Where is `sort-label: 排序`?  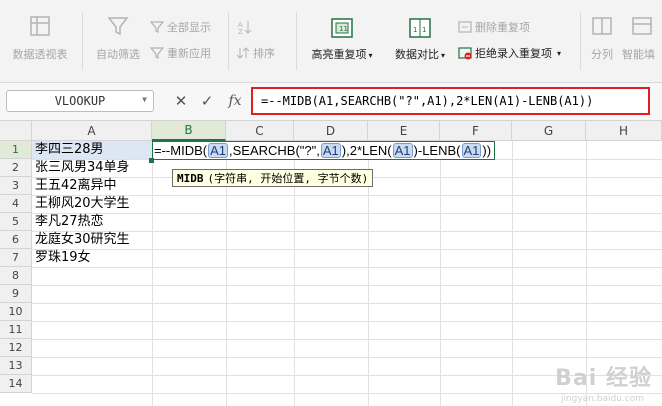
sort-label: 排序 is located at coordinates (264, 53).